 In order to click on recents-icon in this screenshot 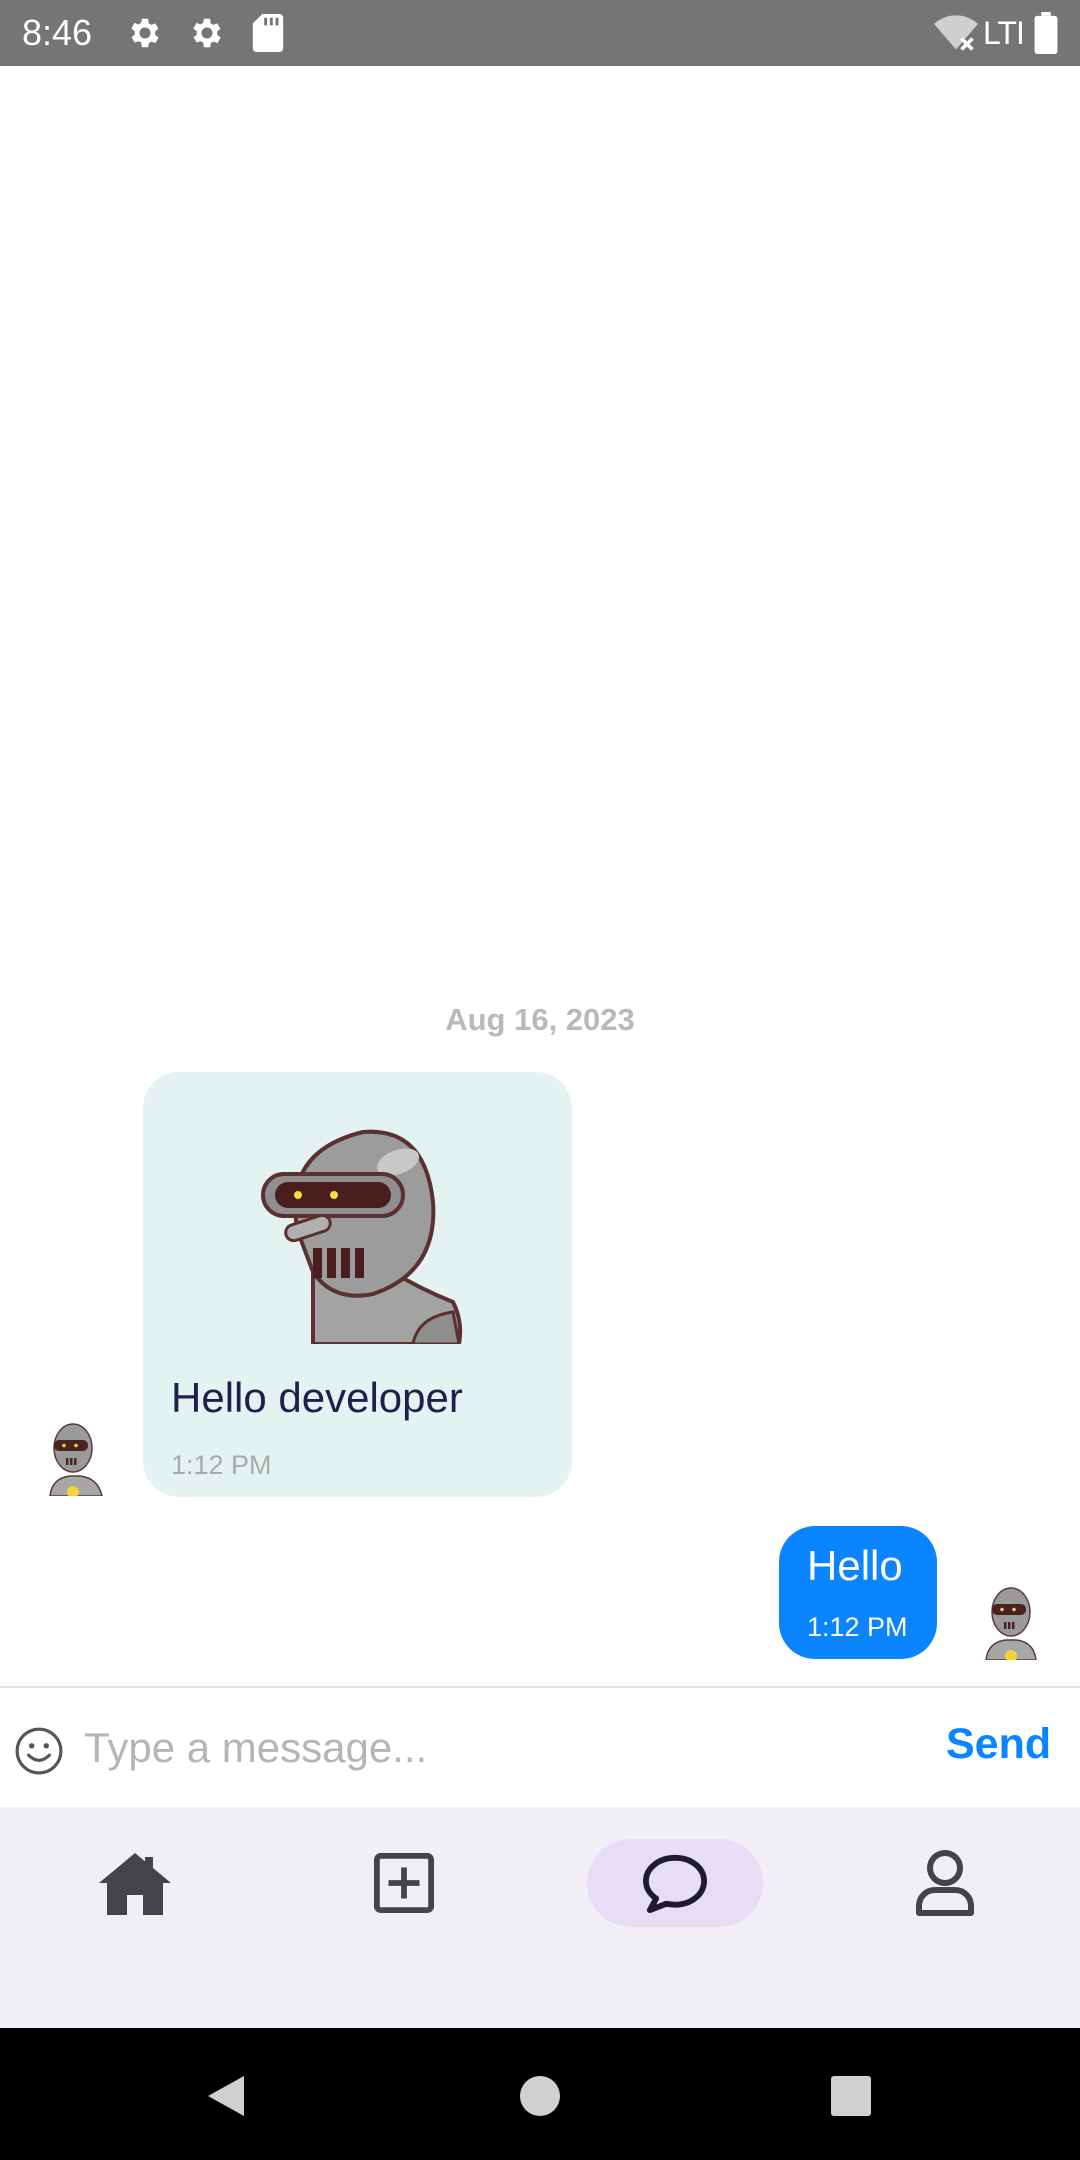, I will do `click(851, 2098)`.